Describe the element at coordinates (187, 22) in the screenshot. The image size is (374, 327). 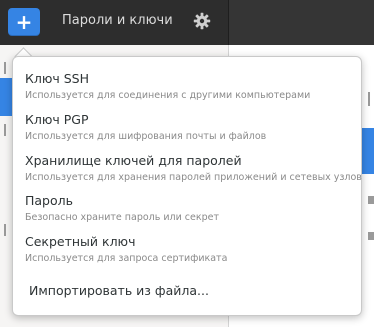
I see `header-bar: + Пароли и ключи` at that location.